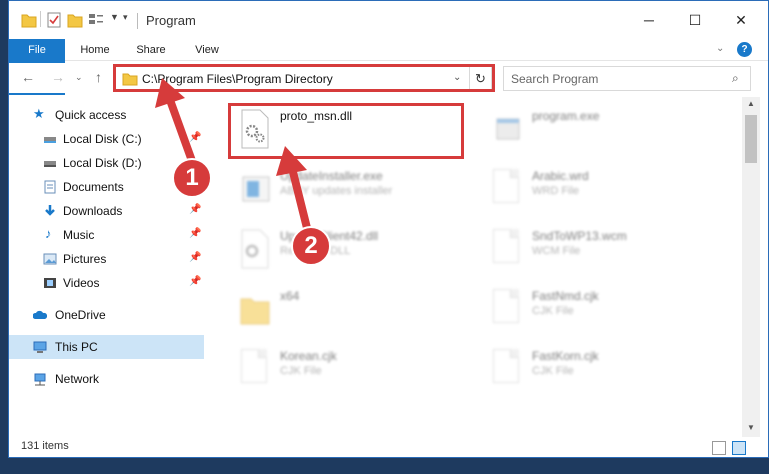 The width and height of the screenshot is (769, 474). I want to click on arrow-2-shaft, so click(300, 200).